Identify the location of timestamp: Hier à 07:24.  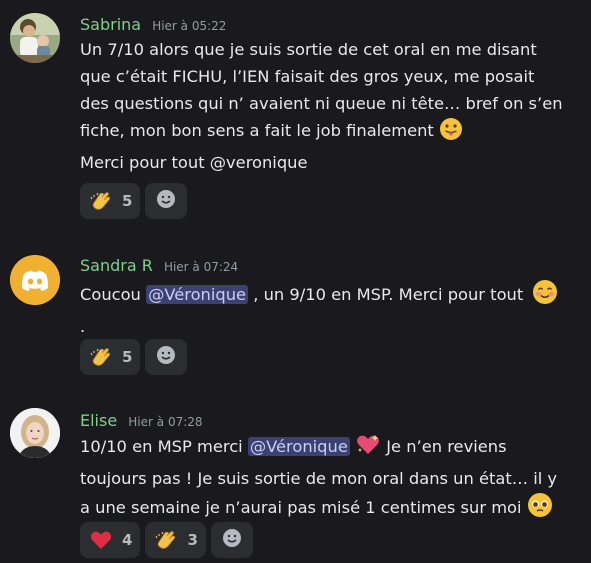
(201, 267).